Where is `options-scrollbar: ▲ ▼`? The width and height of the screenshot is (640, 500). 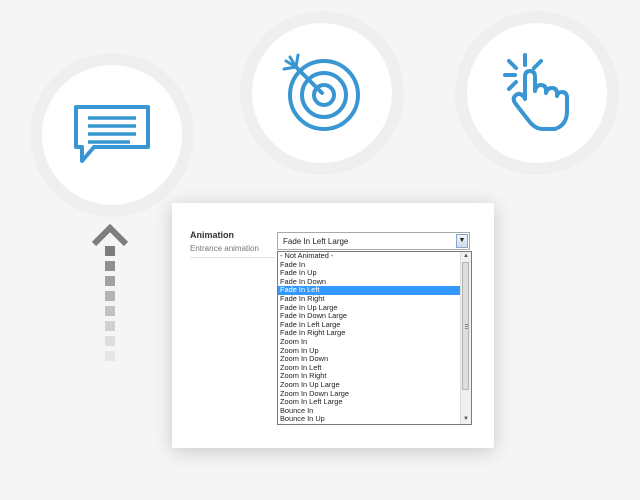 options-scrollbar: ▲ ▼ is located at coordinates (465, 338).